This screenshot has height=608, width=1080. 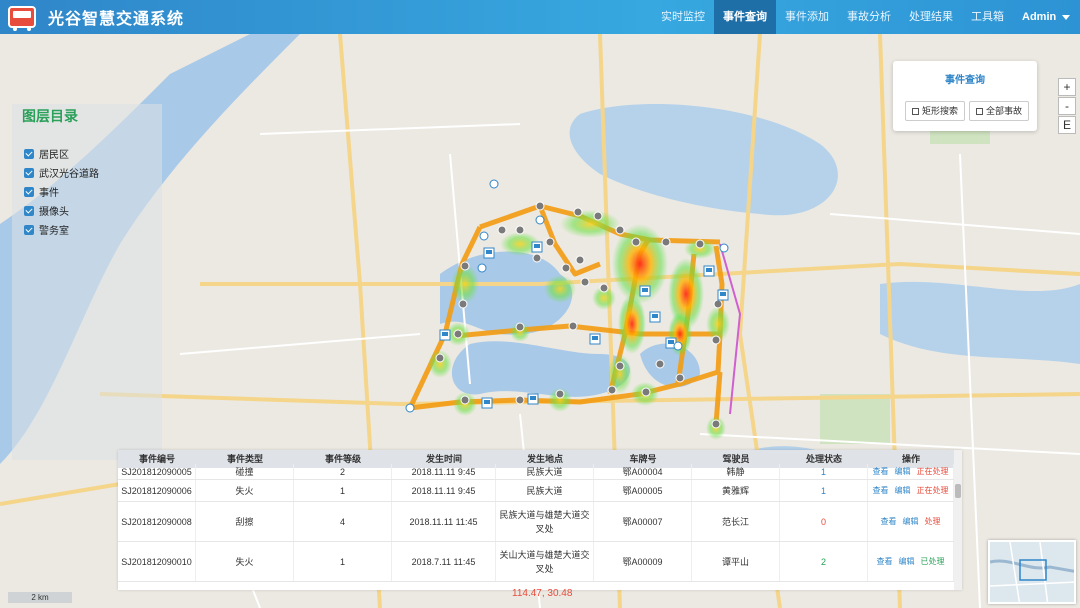 What do you see at coordinates (643, 521) in the screenshot?
I see `cell-plate: 鄂A00007` at bounding box center [643, 521].